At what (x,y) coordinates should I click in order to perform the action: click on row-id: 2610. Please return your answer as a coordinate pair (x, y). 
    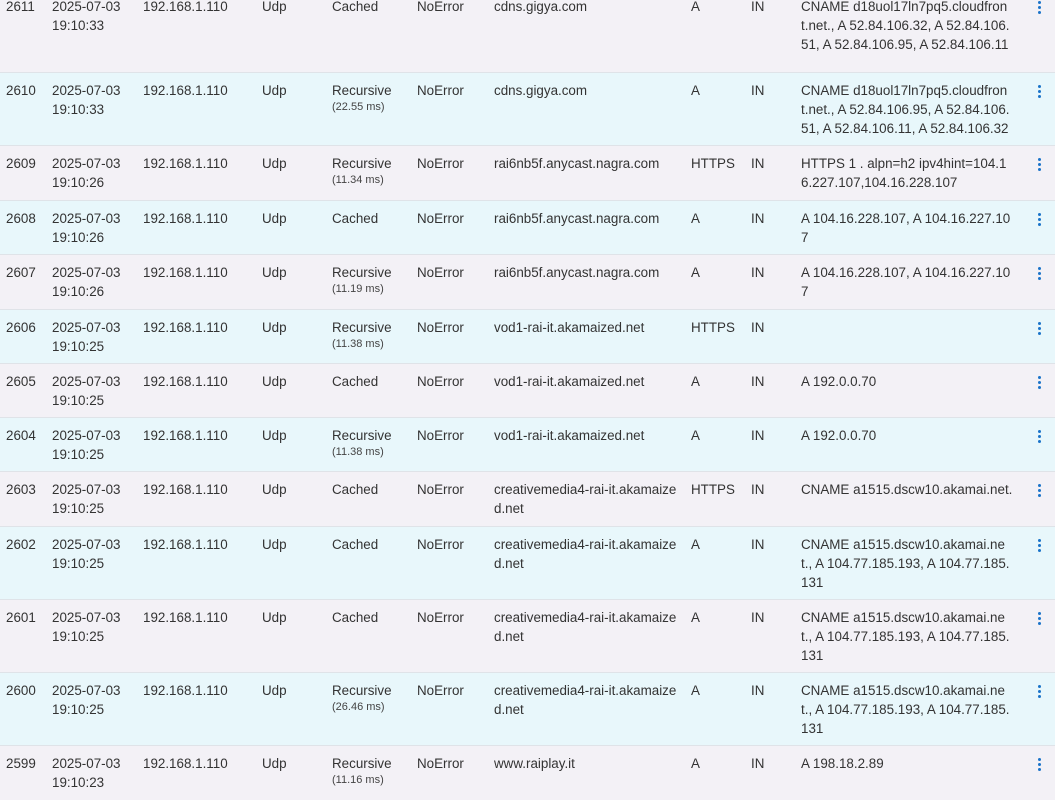
    Looking at the image, I should click on (21, 90).